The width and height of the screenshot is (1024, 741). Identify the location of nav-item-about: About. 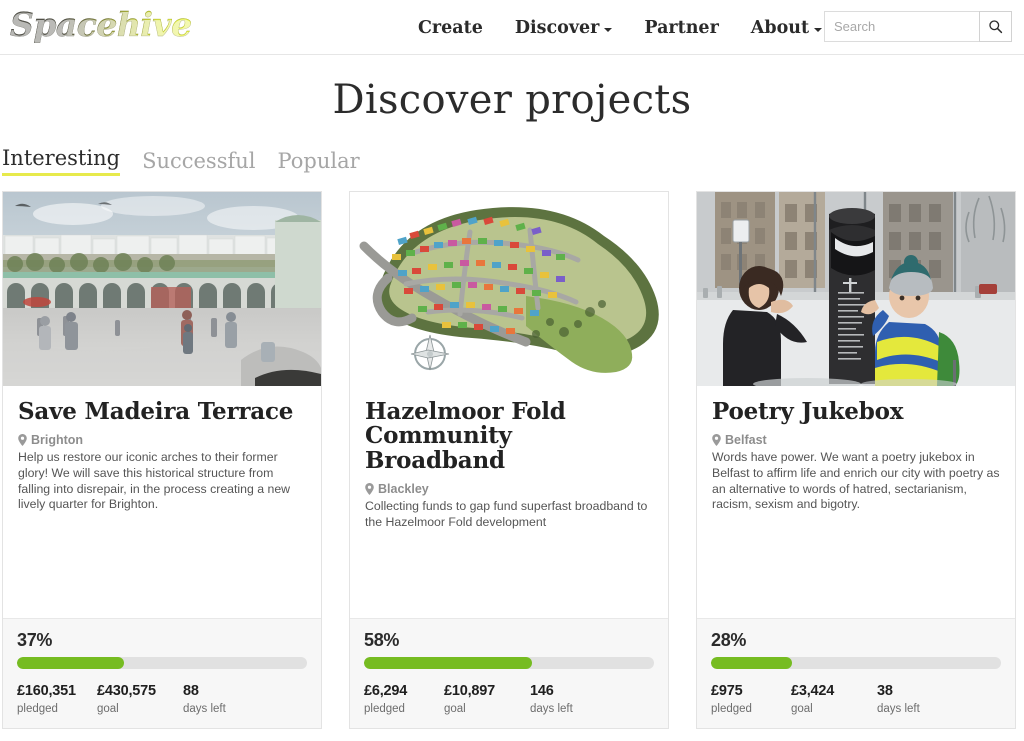
(786, 27).